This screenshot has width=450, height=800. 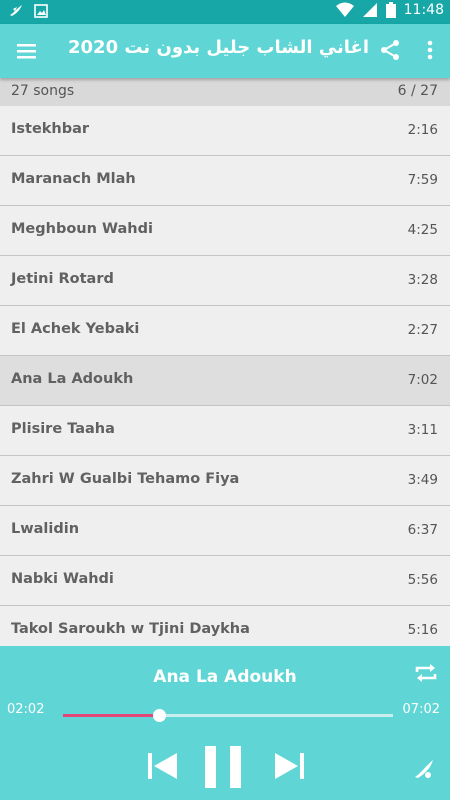 What do you see at coordinates (344, 10) in the screenshot?
I see `wifi-icon` at bounding box center [344, 10].